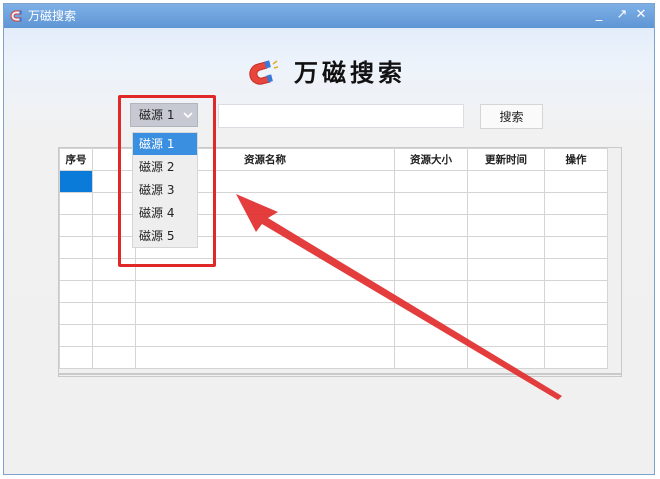 The image size is (660, 479). What do you see at coordinates (431, 159) in the screenshot?
I see `column-header-size: 资源大小` at bounding box center [431, 159].